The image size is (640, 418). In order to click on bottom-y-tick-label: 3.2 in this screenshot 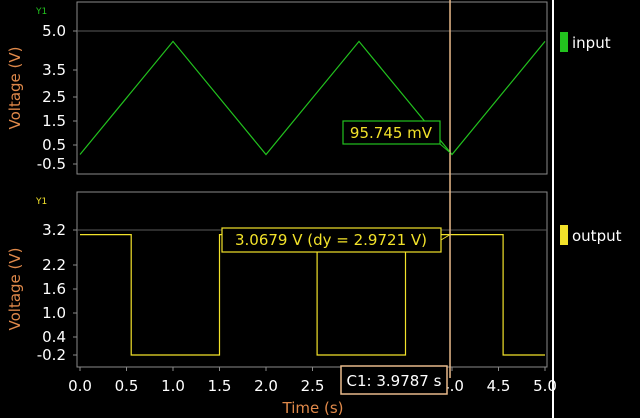, I will do `click(54, 230)`.